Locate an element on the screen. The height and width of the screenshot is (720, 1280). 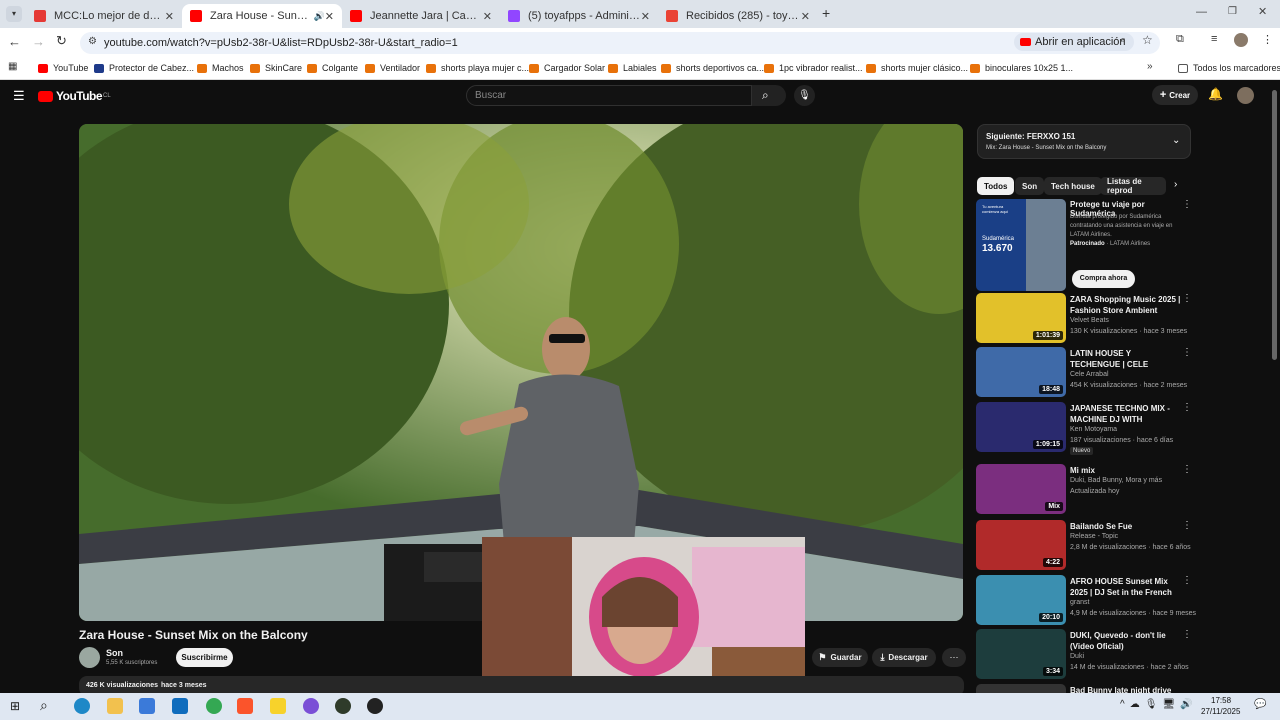
channel-name: Release - Topic is located at coordinates (1094, 536).